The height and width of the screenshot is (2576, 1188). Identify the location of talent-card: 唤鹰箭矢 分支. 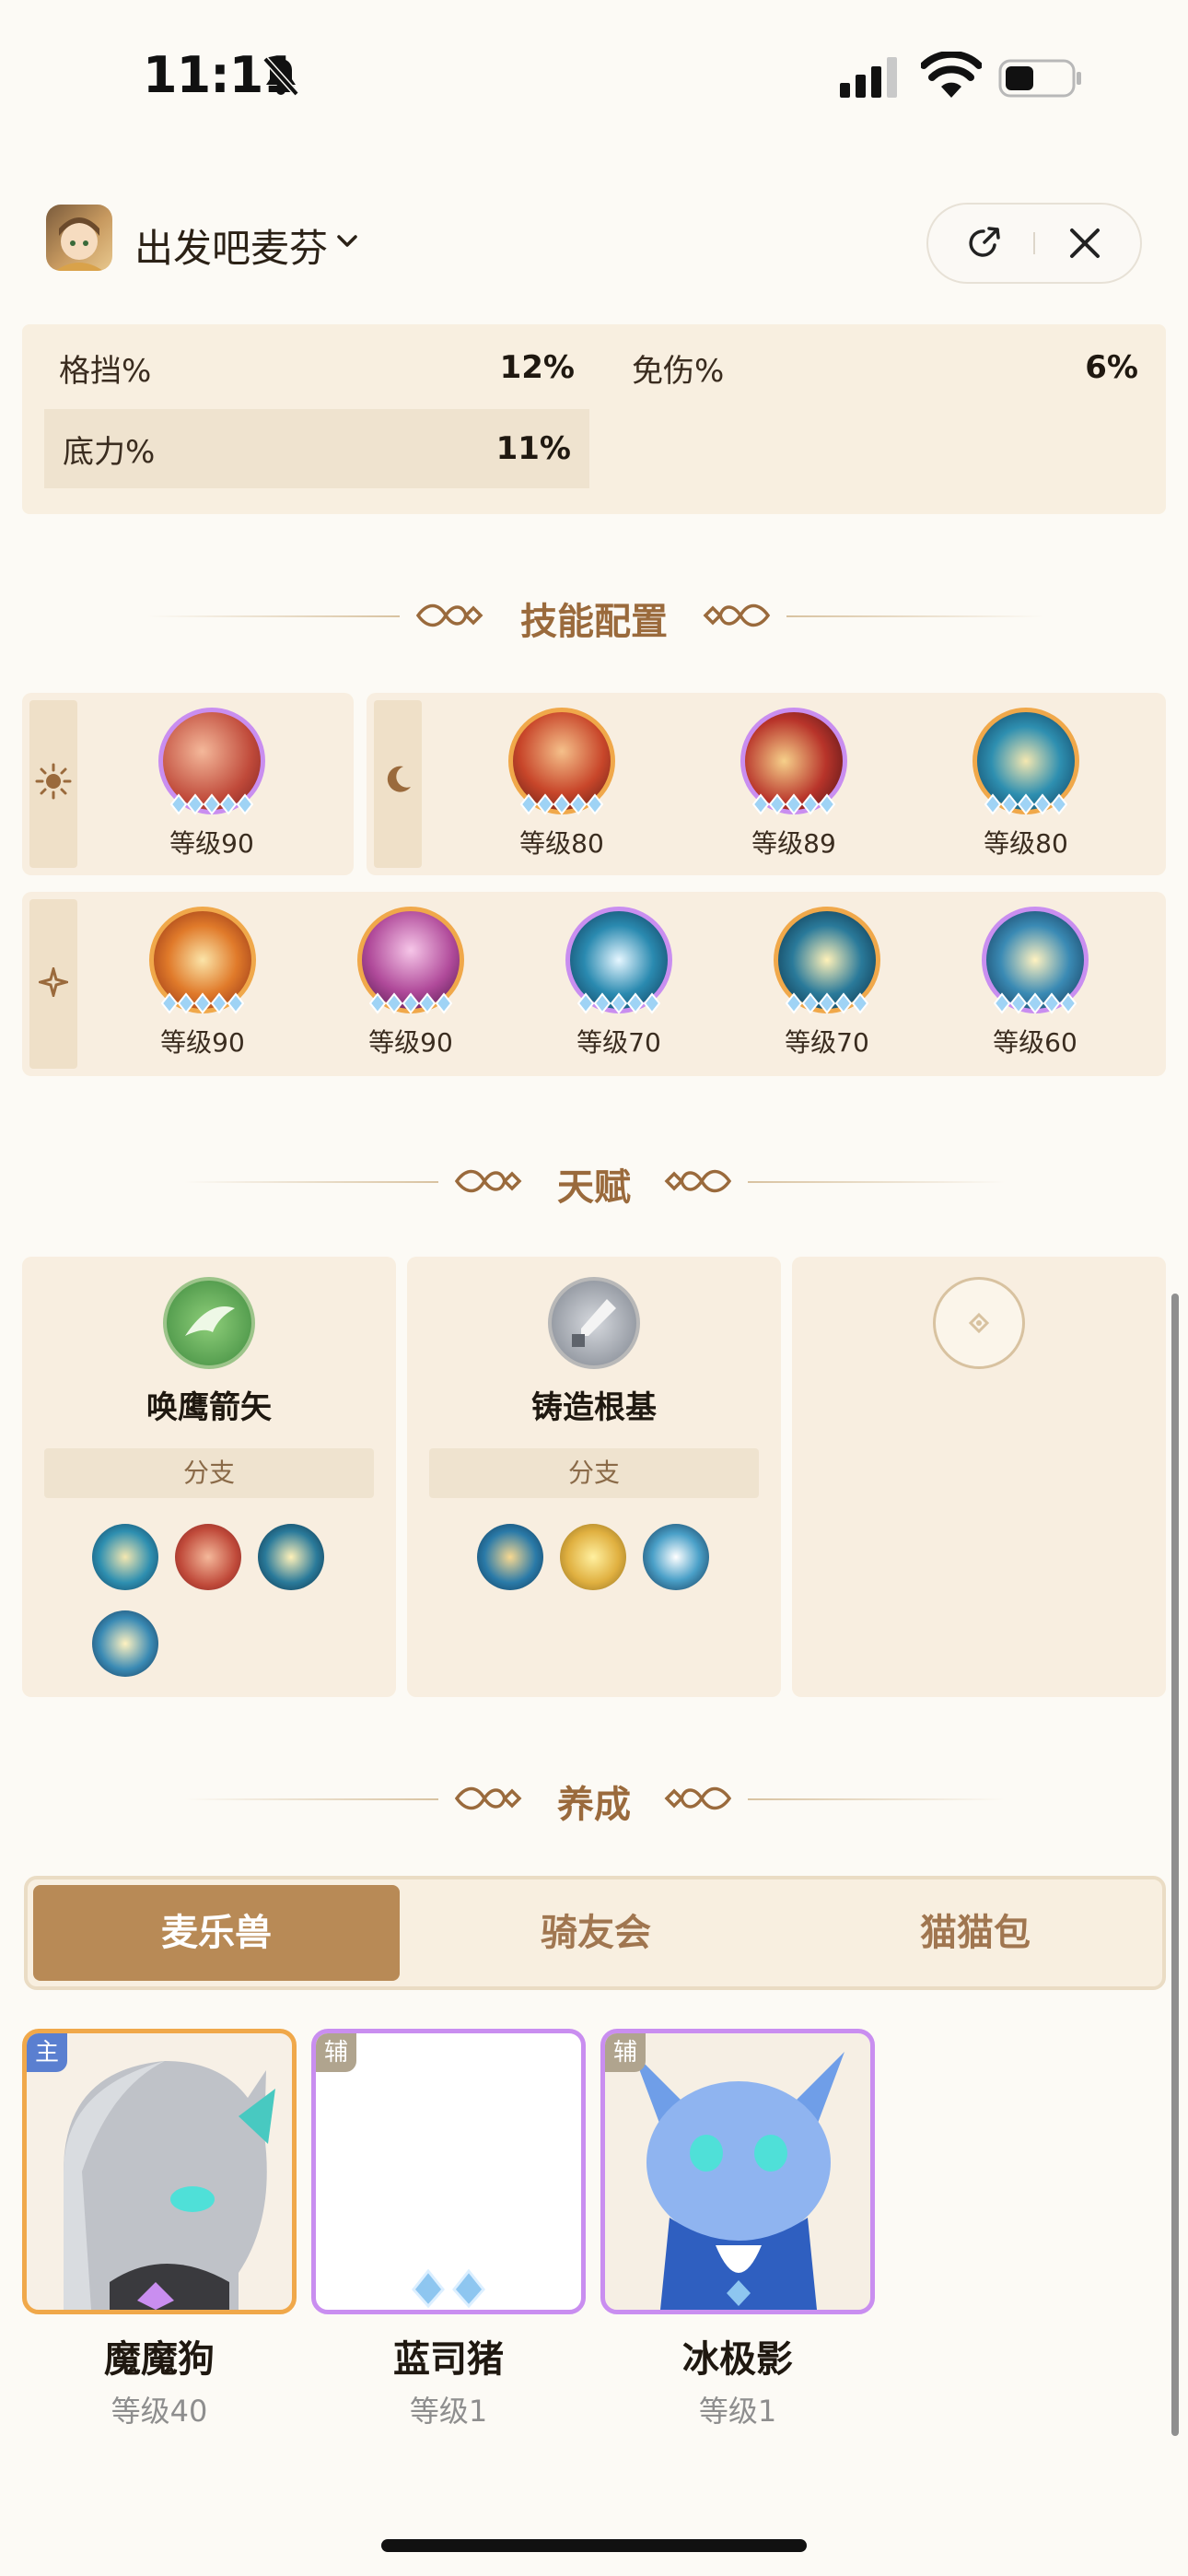
(209, 1477).